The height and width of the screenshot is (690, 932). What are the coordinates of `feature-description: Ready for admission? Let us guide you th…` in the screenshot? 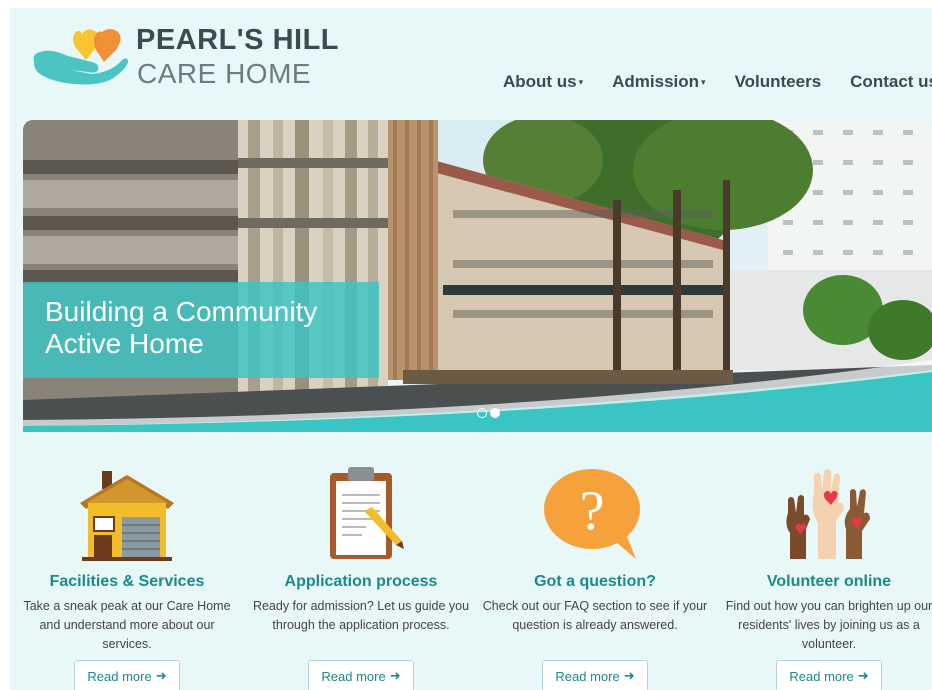 It's located at (361, 615).